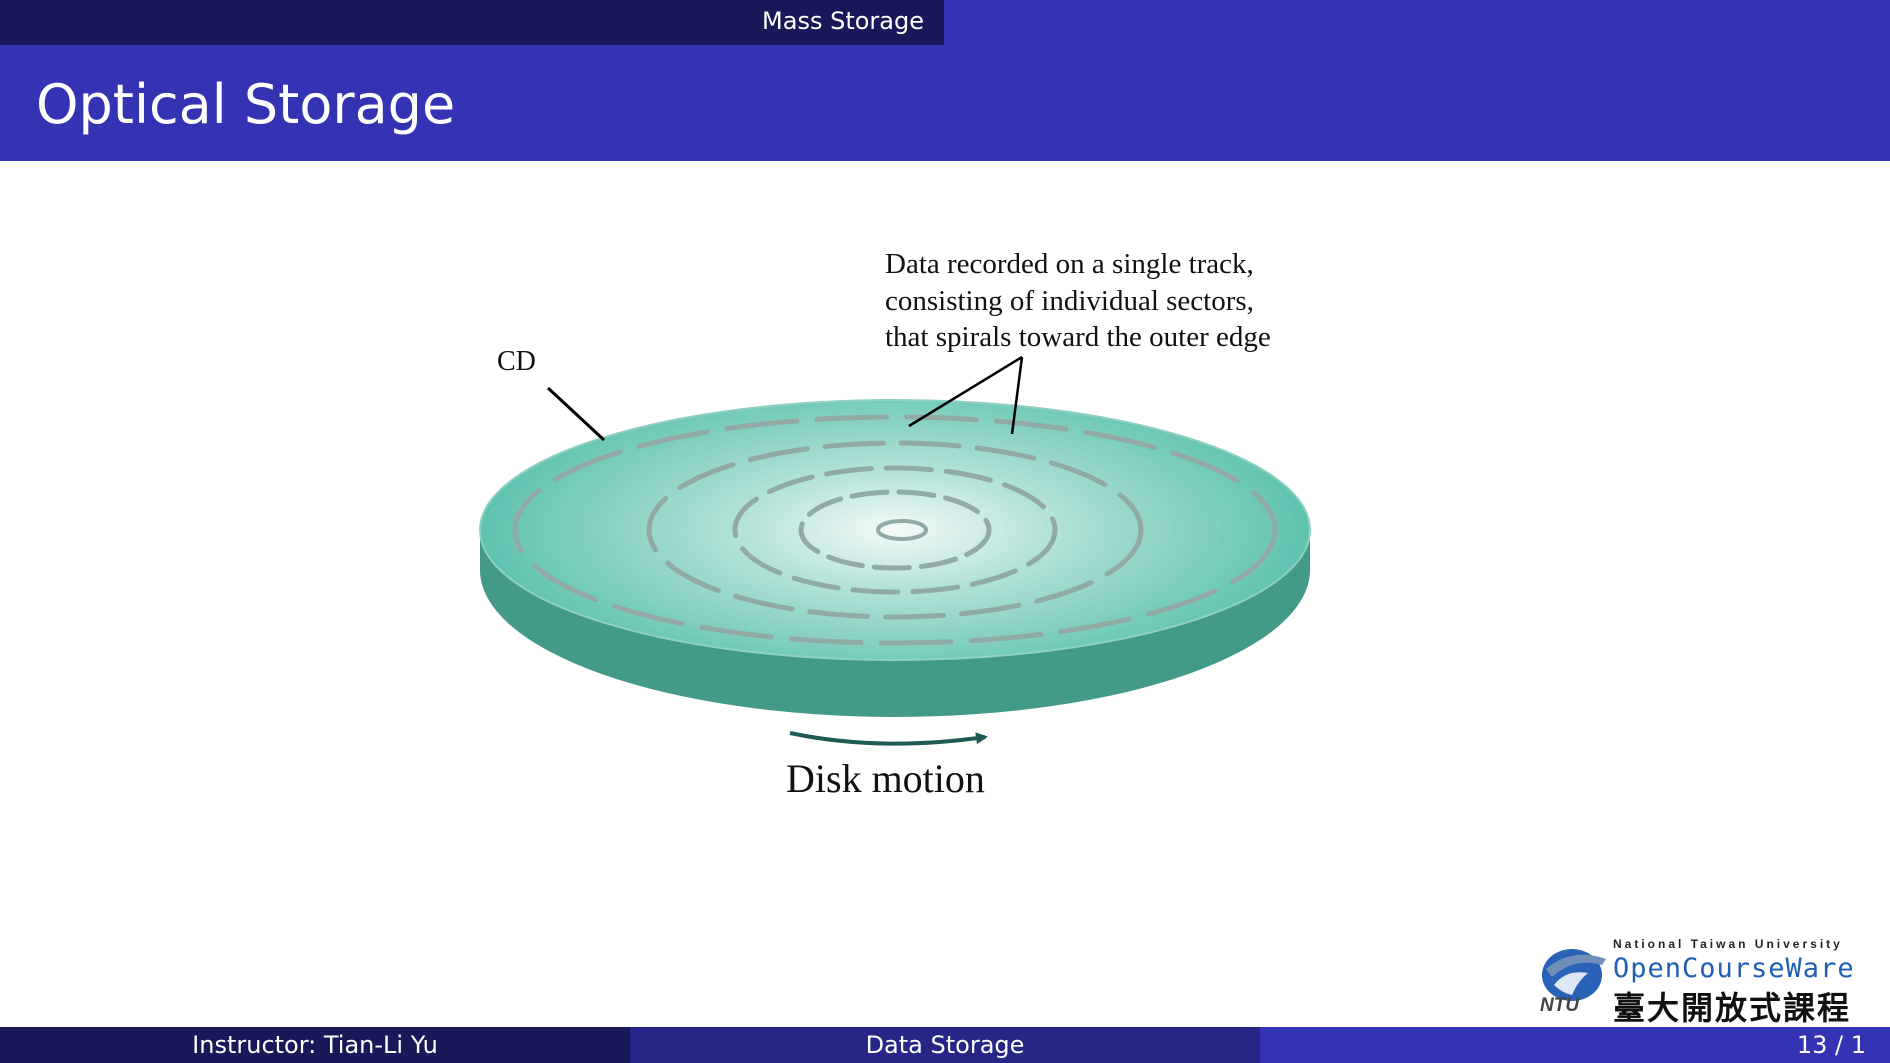  I want to click on annotation-line: consisting of individual sectors,, so click(1069, 301).